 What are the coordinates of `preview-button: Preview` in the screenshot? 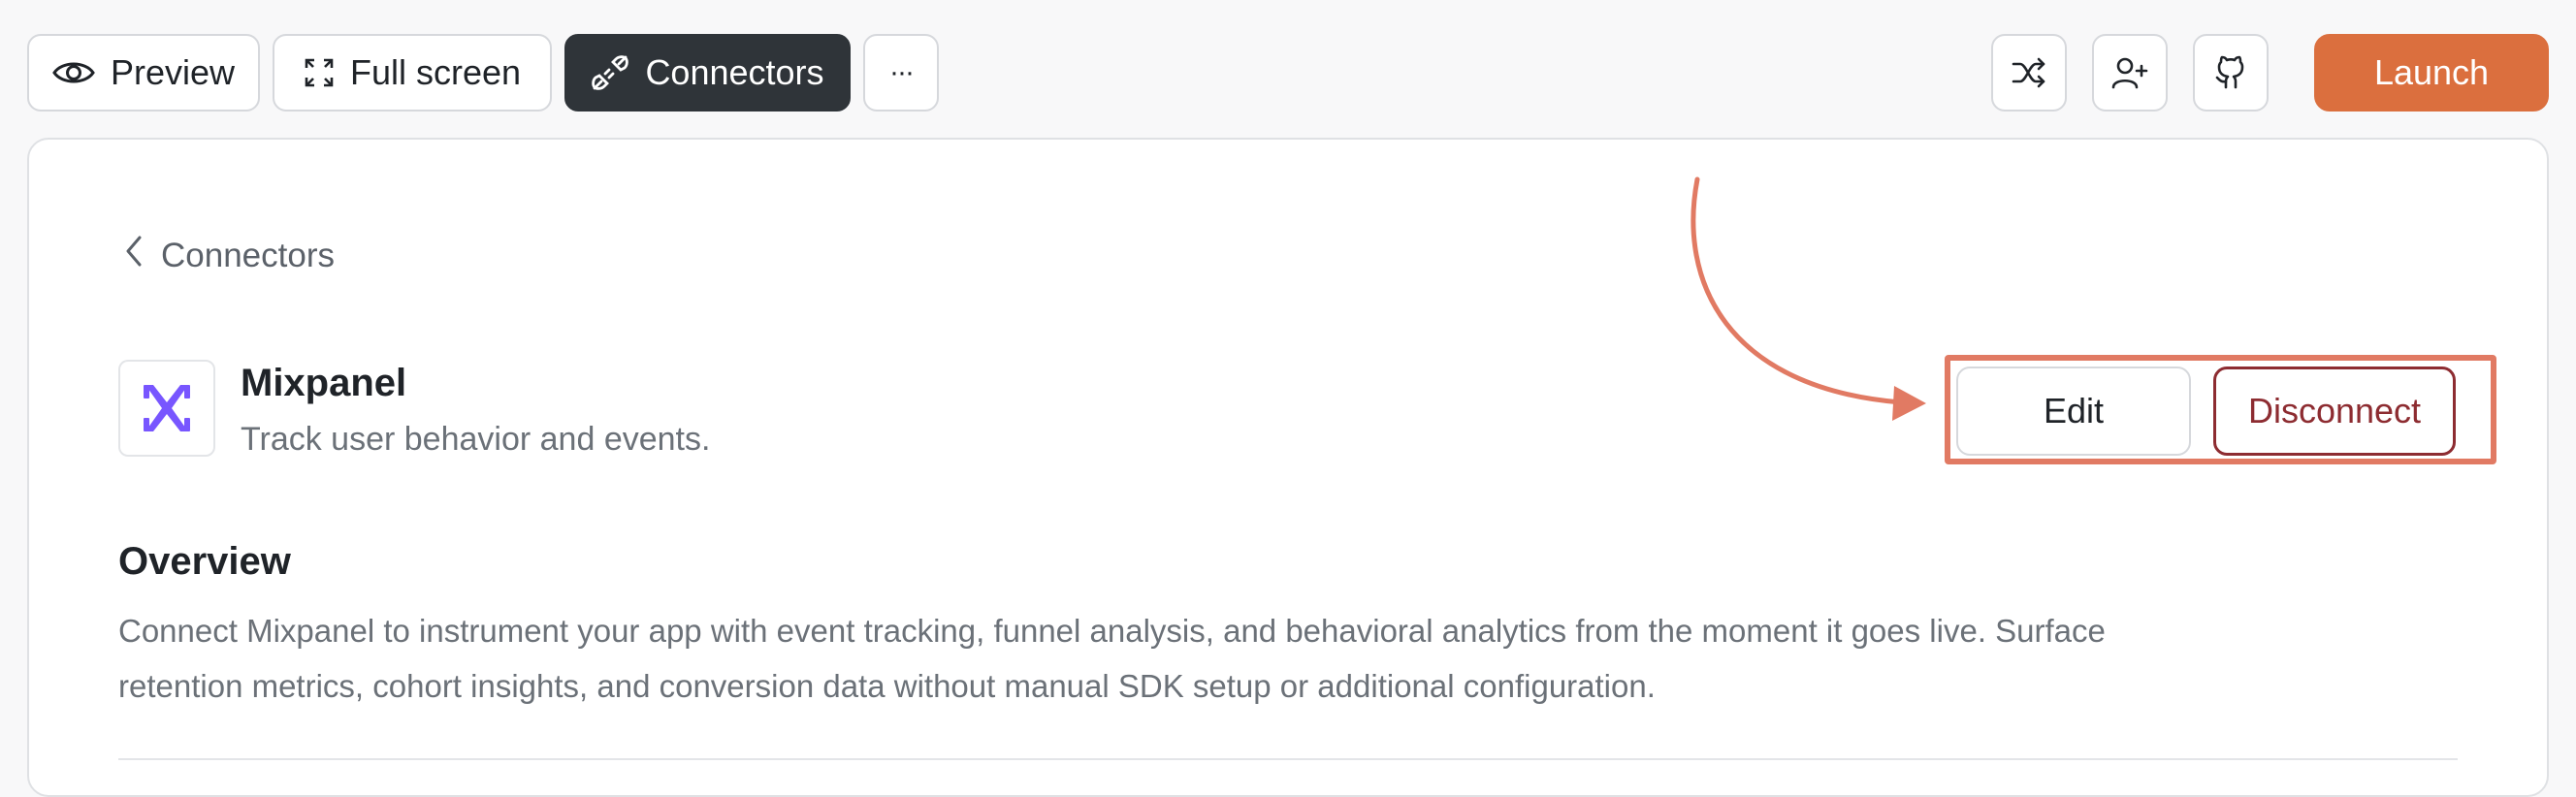 It's located at (143, 73).